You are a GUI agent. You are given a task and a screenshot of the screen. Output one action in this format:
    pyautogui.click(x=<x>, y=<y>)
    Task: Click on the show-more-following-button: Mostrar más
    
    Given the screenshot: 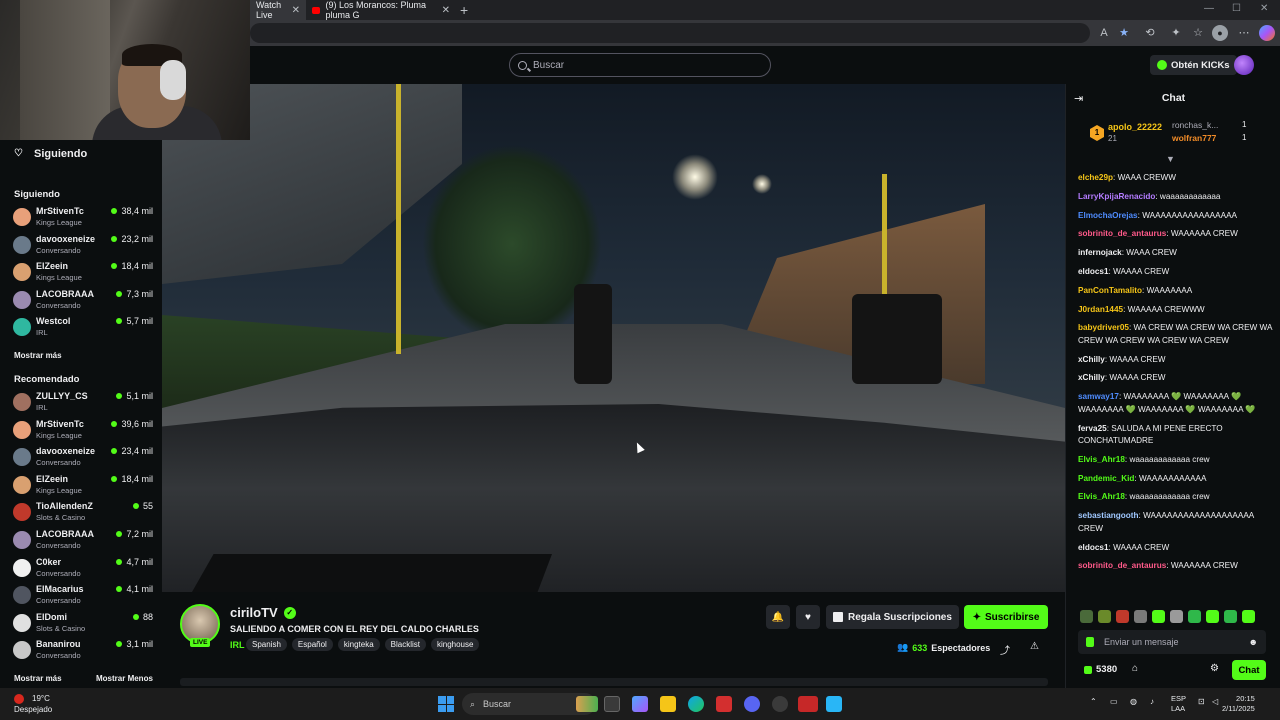 What is the action you would take?
    pyautogui.click(x=38, y=355)
    